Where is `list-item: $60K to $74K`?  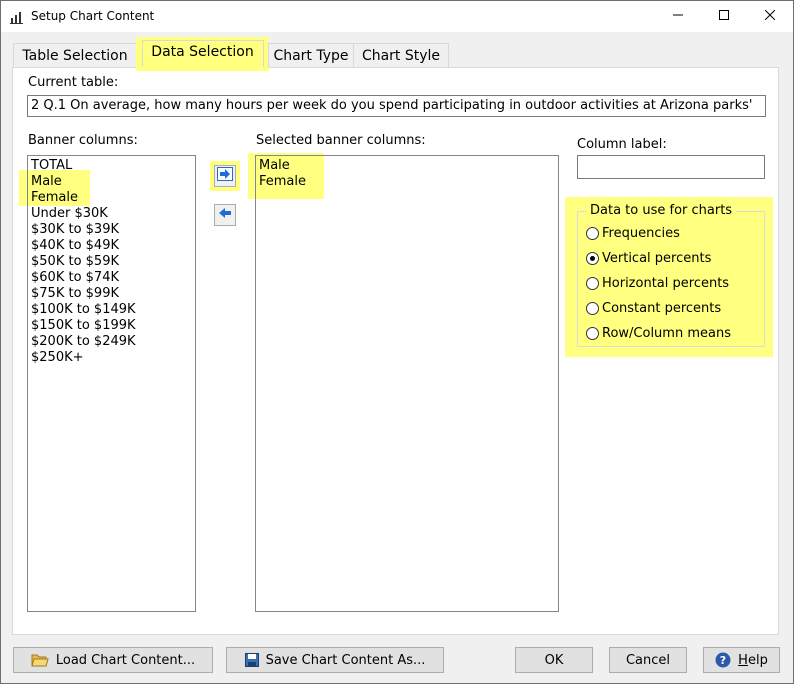
list-item: $60K to $74K is located at coordinates (111, 278).